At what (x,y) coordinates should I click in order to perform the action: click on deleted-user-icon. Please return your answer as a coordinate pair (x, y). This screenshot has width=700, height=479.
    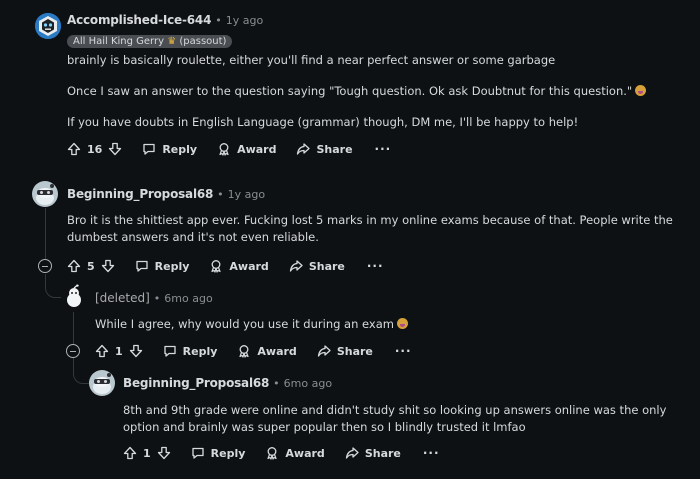
    Looking at the image, I should click on (74, 295).